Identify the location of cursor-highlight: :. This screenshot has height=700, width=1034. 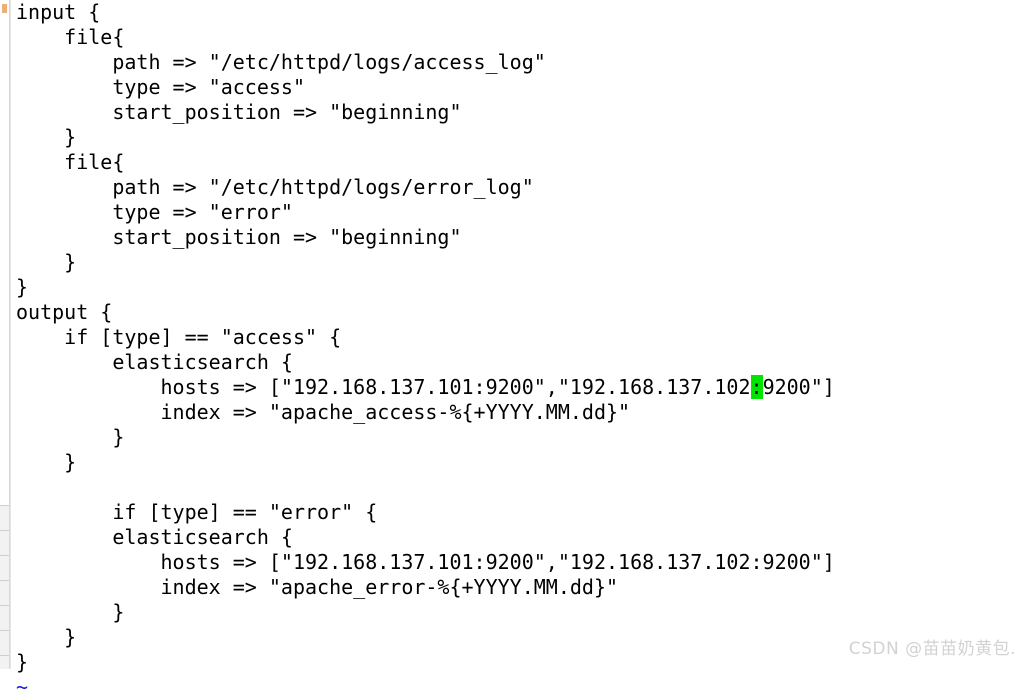
(756, 387).